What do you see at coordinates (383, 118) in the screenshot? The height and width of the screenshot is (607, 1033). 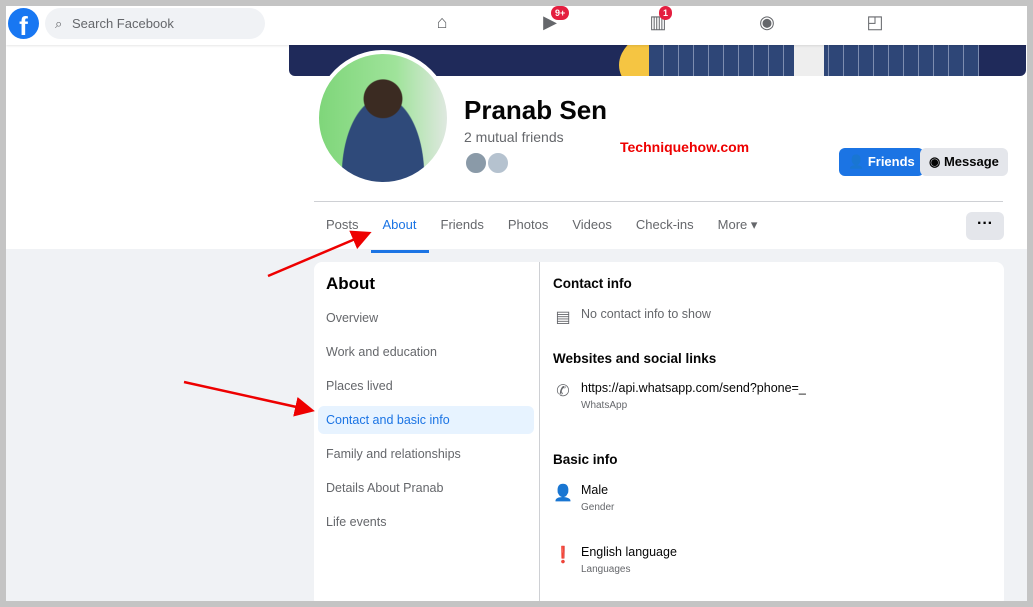 I see `profile-picture` at bounding box center [383, 118].